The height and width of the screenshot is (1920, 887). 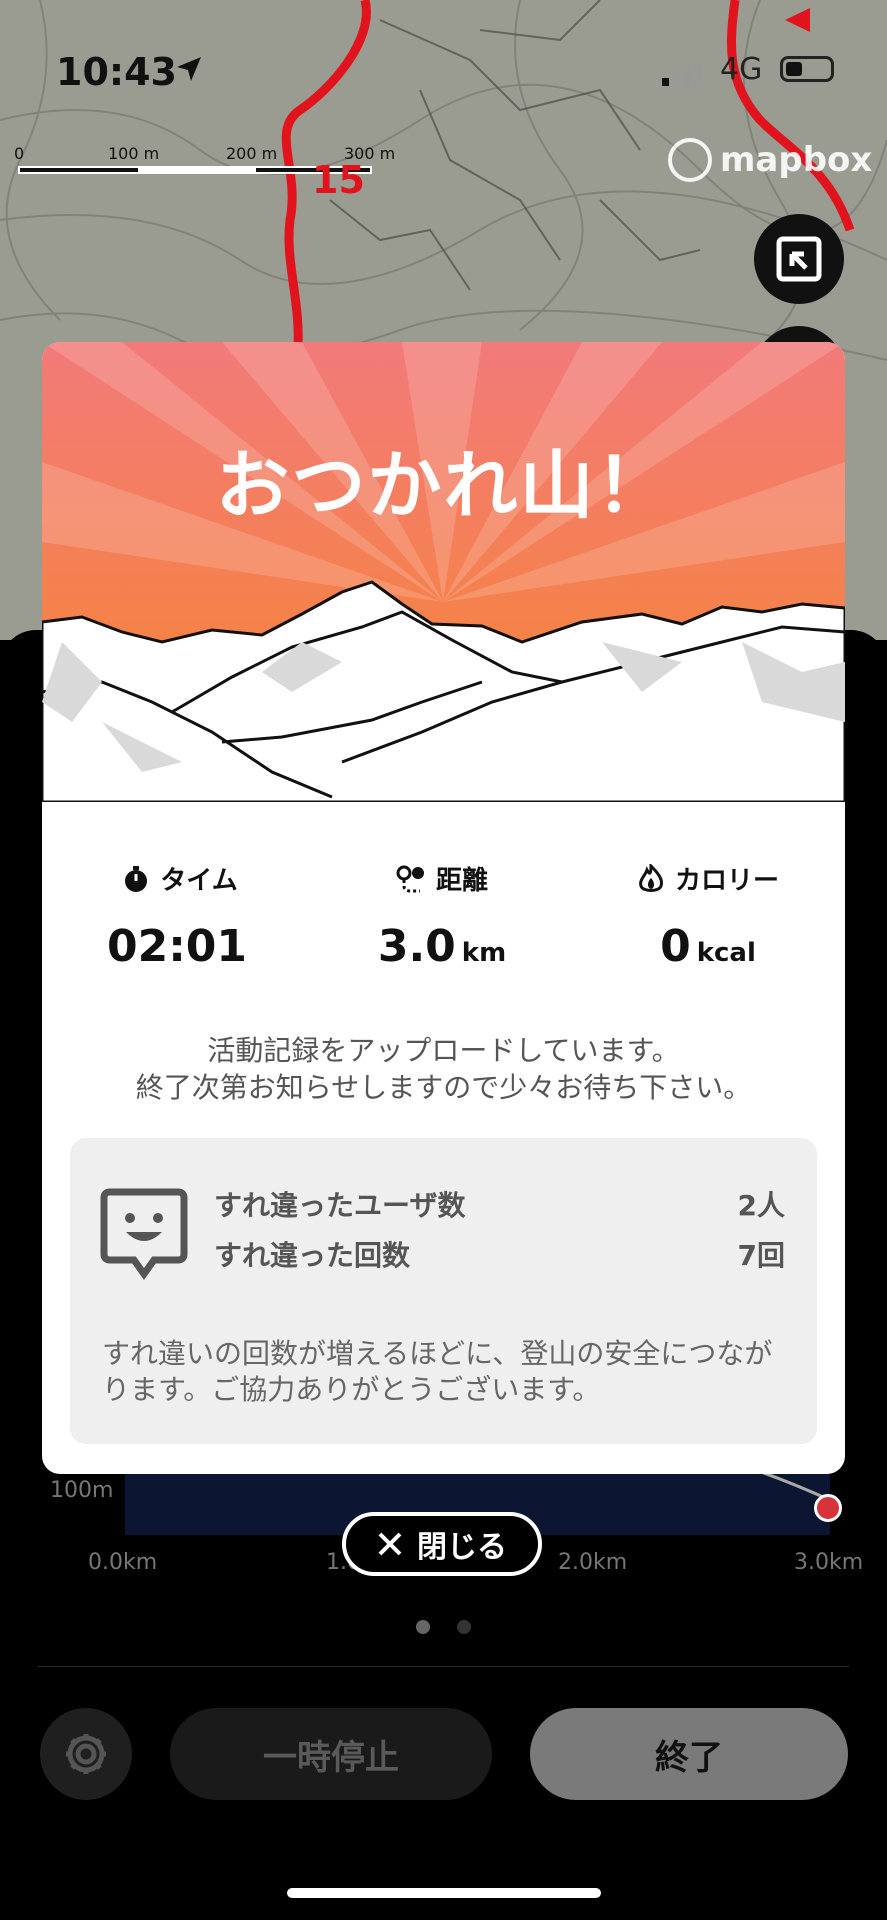 I want to click on scale-label: 200 m, so click(x=252, y=153).